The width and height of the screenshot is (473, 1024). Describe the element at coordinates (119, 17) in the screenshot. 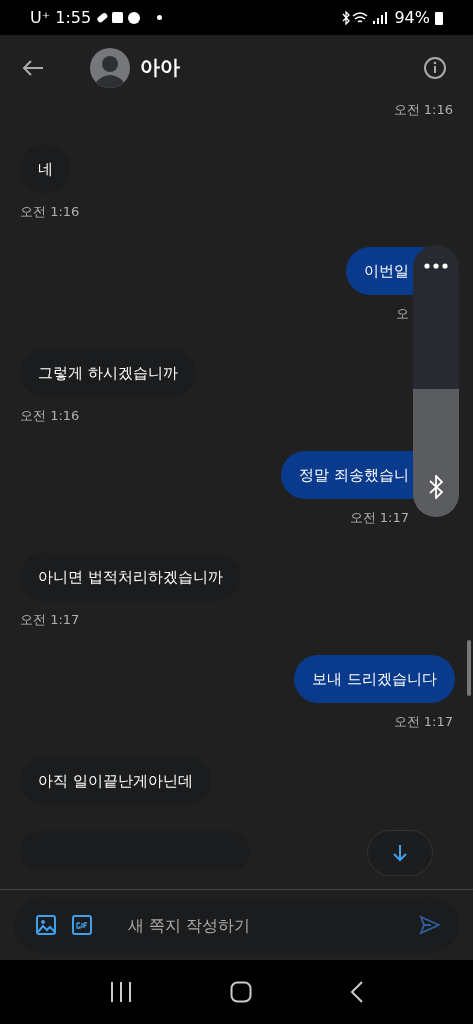

I see `notification-icons` at that location.